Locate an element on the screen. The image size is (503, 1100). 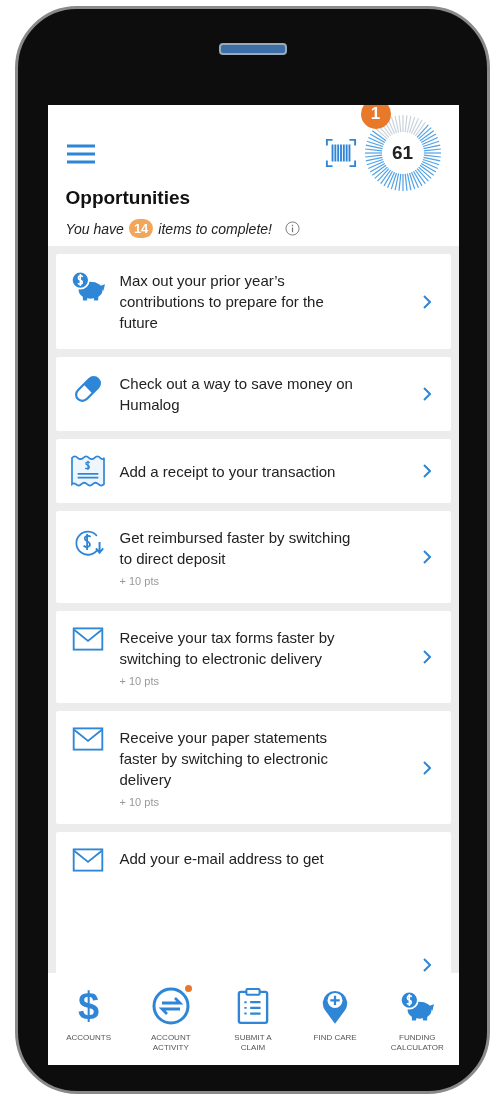
opportunity-text: Receive your tax forms faster by switching to electronic delivery is located at coordinates (227, 648).